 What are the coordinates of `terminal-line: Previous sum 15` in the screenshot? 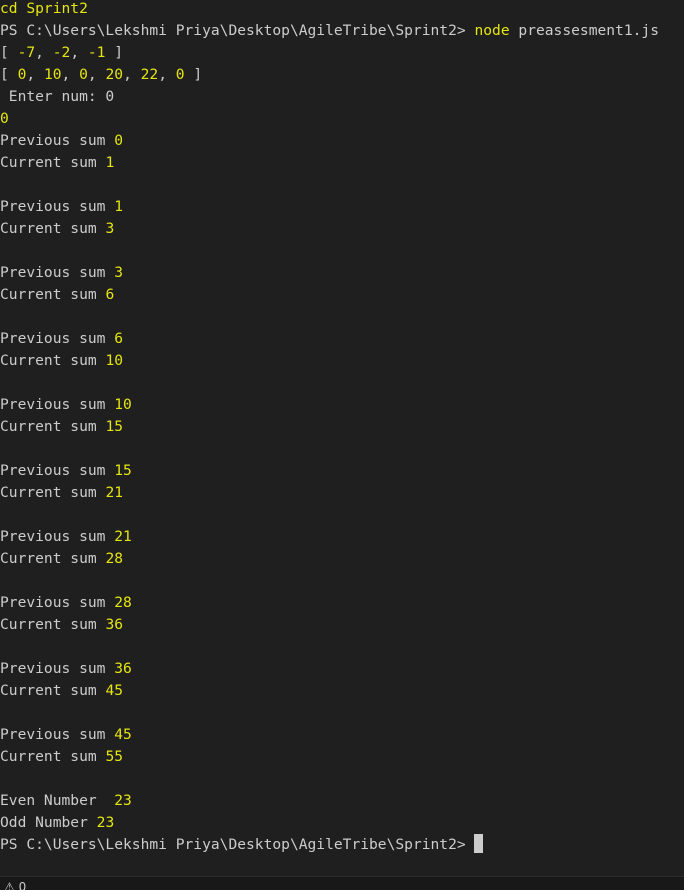 It's located at (342, 471).